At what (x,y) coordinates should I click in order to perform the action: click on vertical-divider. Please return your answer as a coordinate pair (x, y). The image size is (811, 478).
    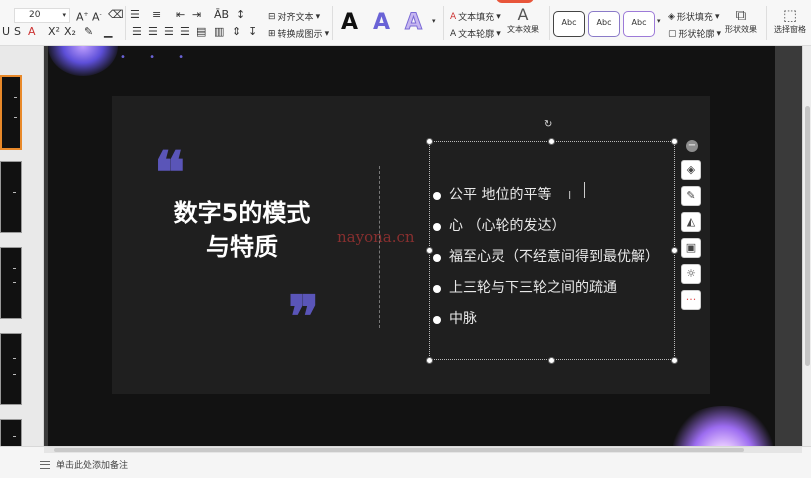
    Looking at the image, I should click on (379, 247).